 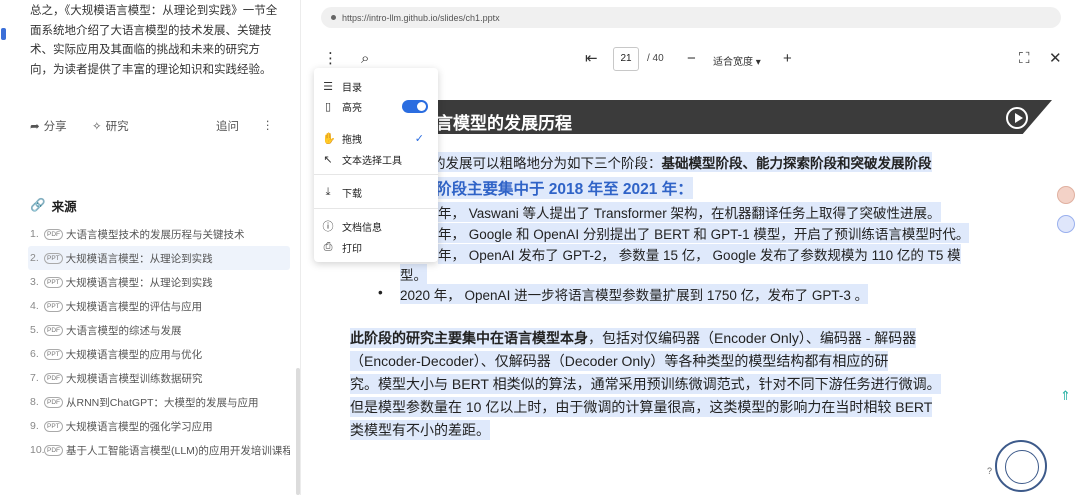 I want to click on menu-item-text-select: ↖ 文本选择工具, so click(x=377, y=159).